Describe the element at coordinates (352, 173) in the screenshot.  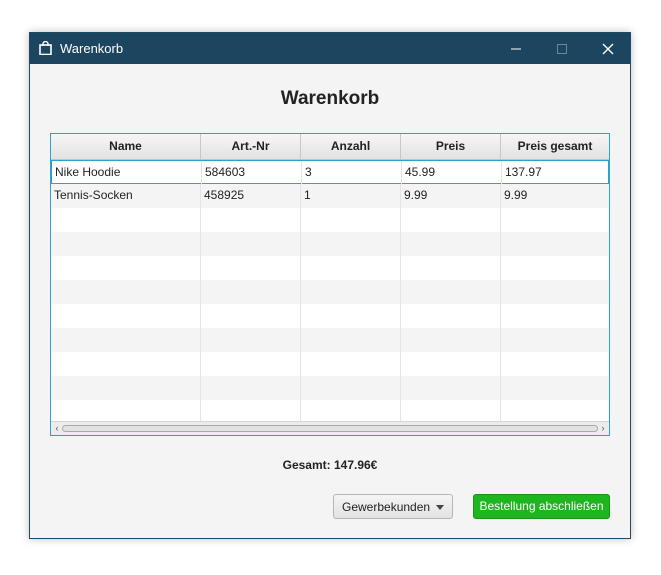
I see `cell-quantity: 3` at that location.